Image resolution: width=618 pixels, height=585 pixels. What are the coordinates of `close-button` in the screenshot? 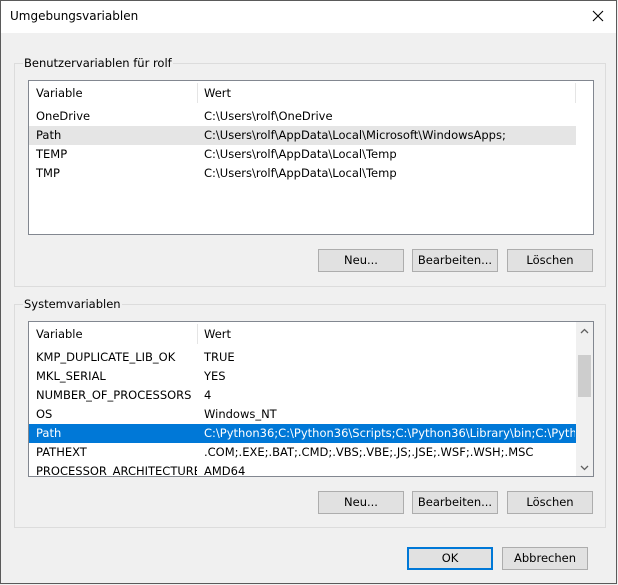 It's located at (598, 16).